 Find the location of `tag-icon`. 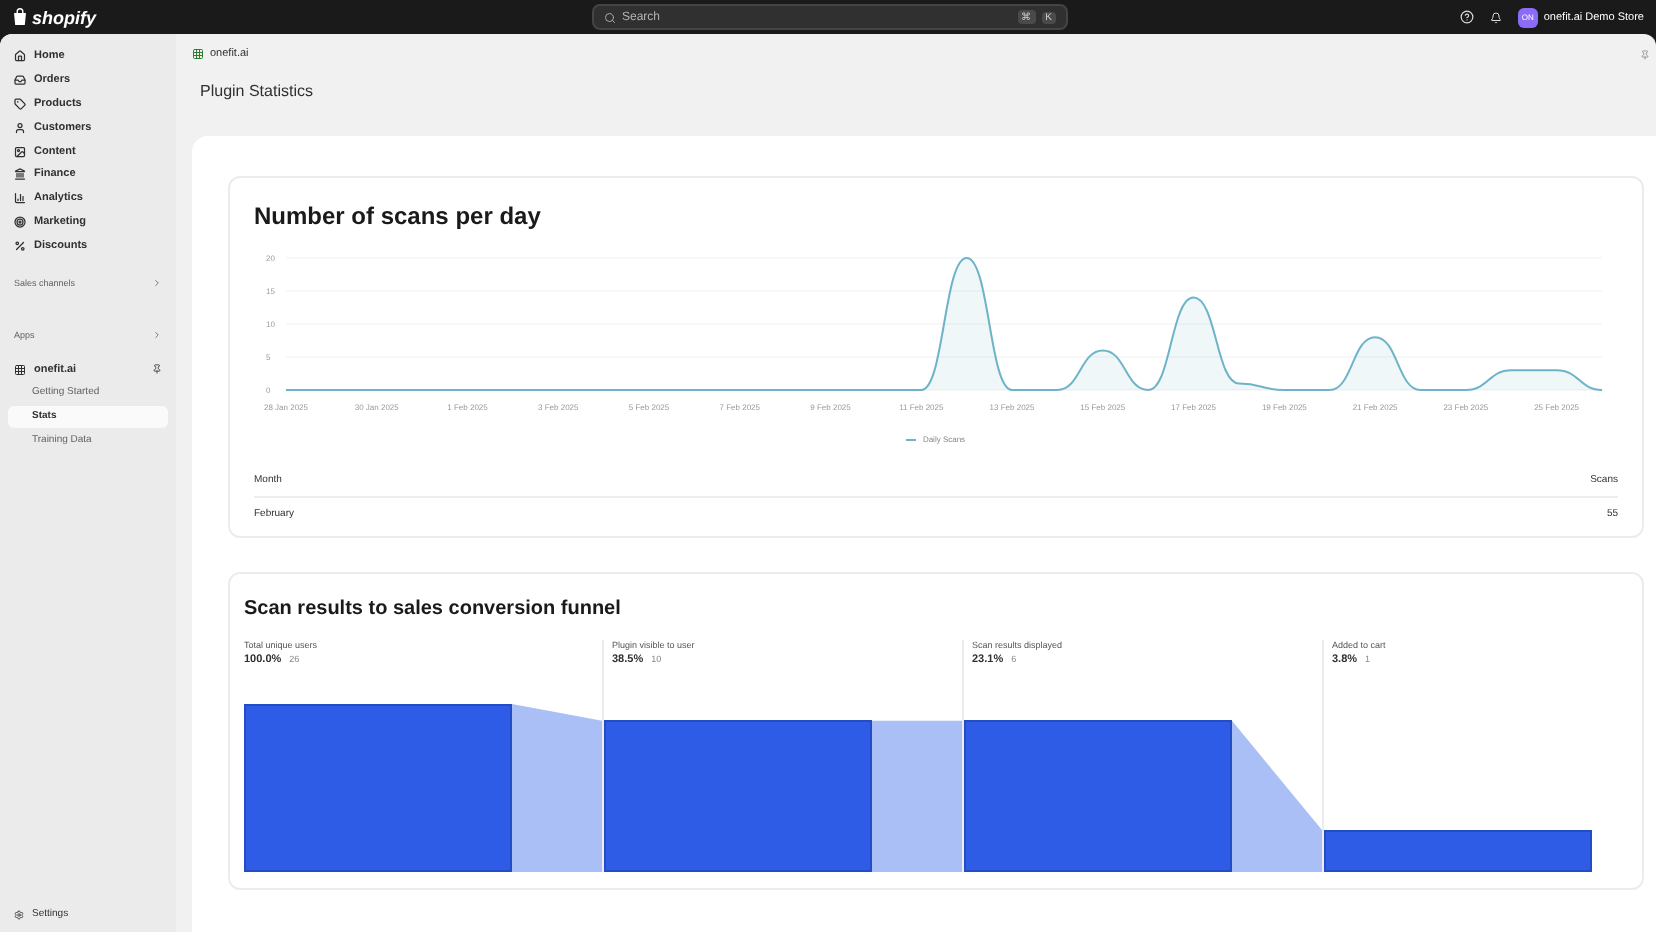

tag-icon is located at coordinates (20, 103).